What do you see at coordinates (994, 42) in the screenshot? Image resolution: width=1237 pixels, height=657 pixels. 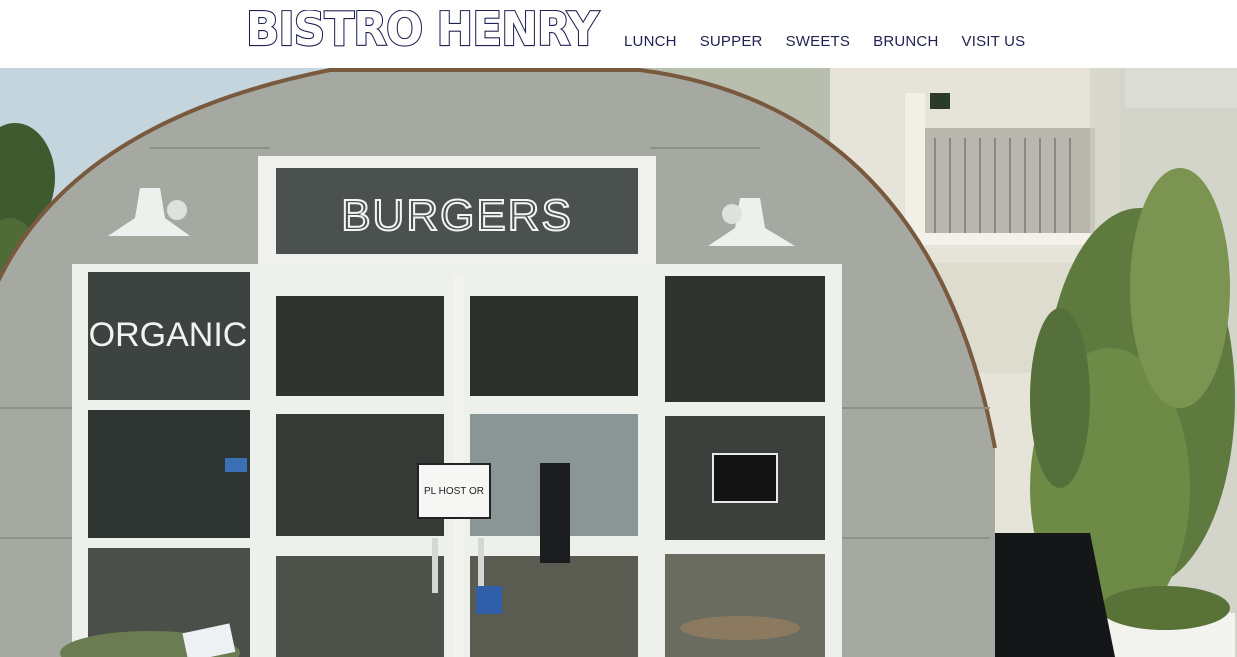 I see `nav-link-visit-us: VISIT US` at bounding box center [994, 42].